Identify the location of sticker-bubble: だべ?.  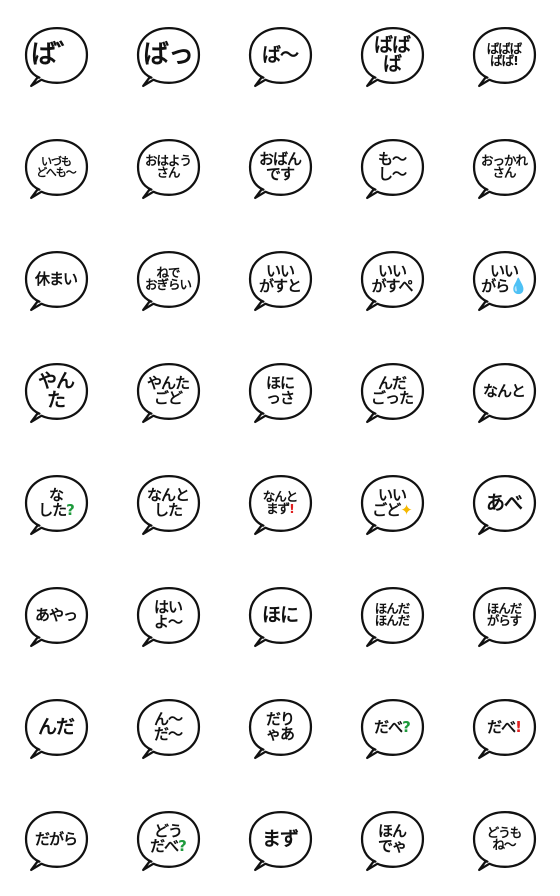
(392, 729).